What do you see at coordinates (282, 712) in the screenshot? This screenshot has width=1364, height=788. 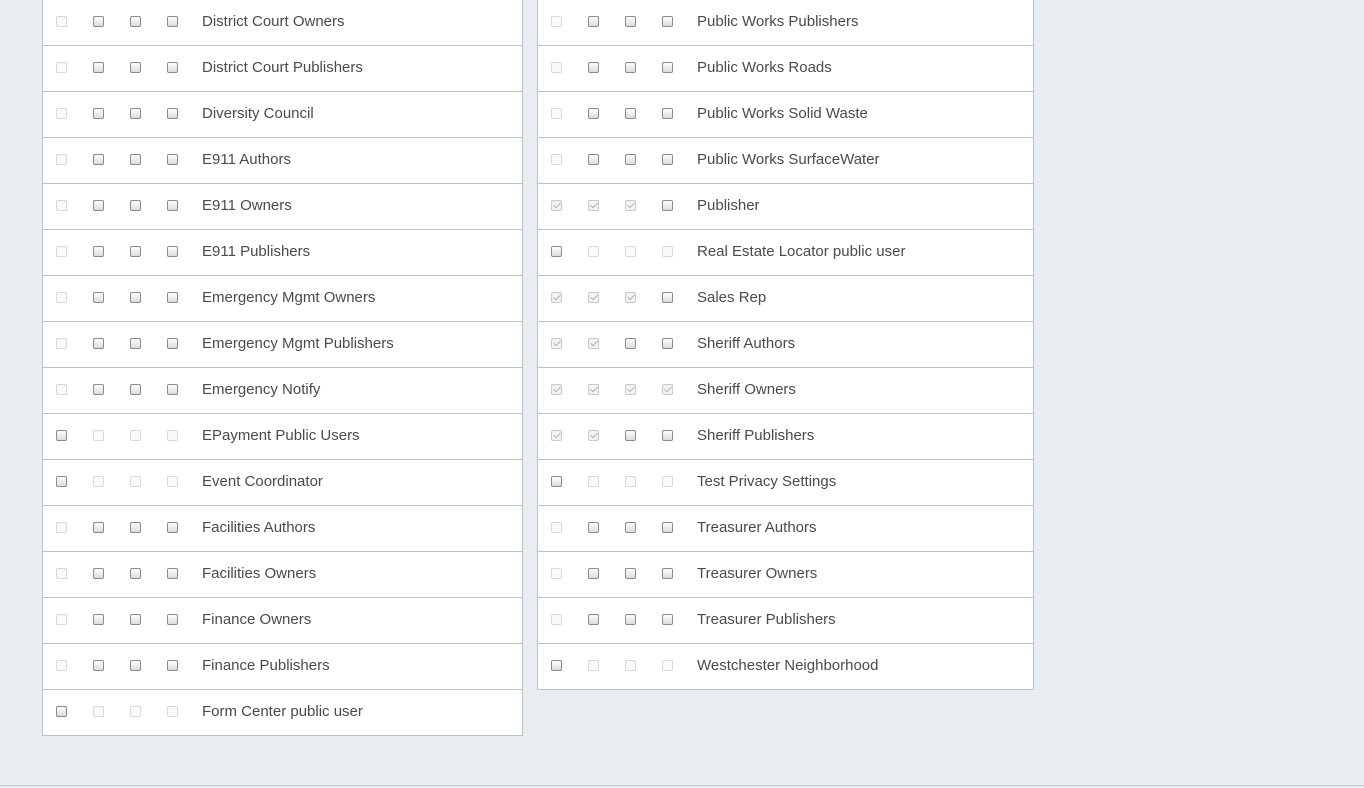 I see `permission-row: Form Center public user` at bounding box center [282, 712].